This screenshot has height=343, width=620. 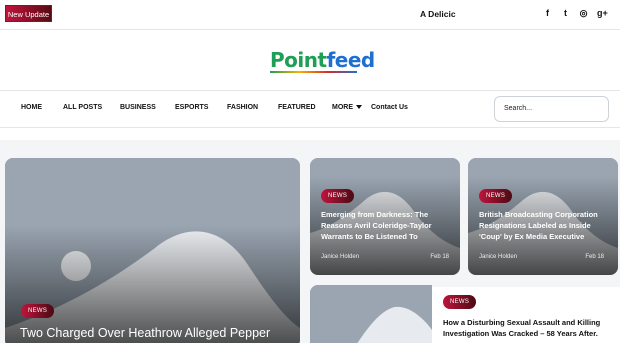 What do you see at coordinates (351, 60) in the screenshot?
I see `logo-text-feed: feed` at bounding box center [351, 60].